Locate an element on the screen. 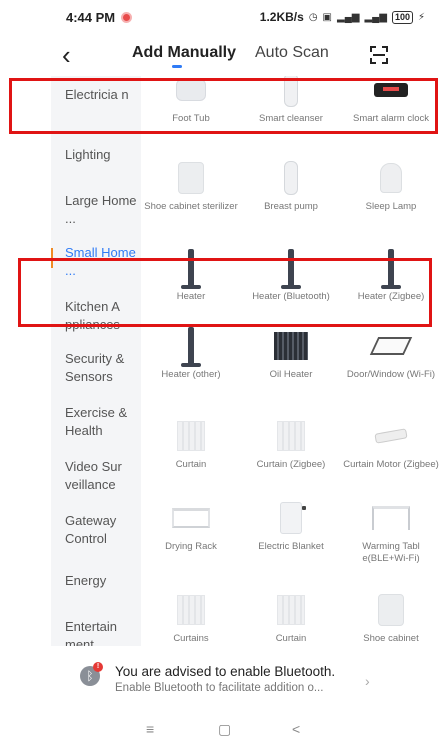  device-shoe-cabinet-sterilizer: Shoe cabinet sterilizer is located at coordinates (191, 185).